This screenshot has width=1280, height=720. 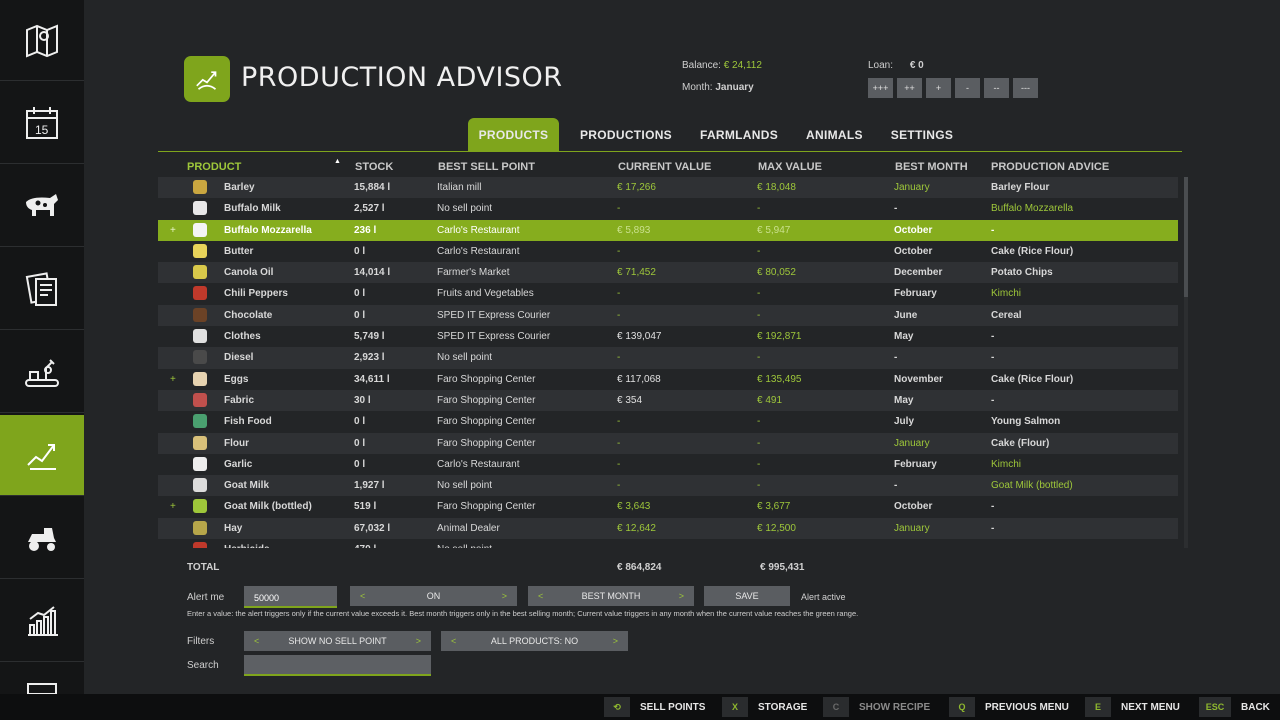 What do you see at coordinates (668, 543) in the screenshot?
I see `table-row: Herbicide 470 l No sell point - - - -` at bounding box center [668, 543].